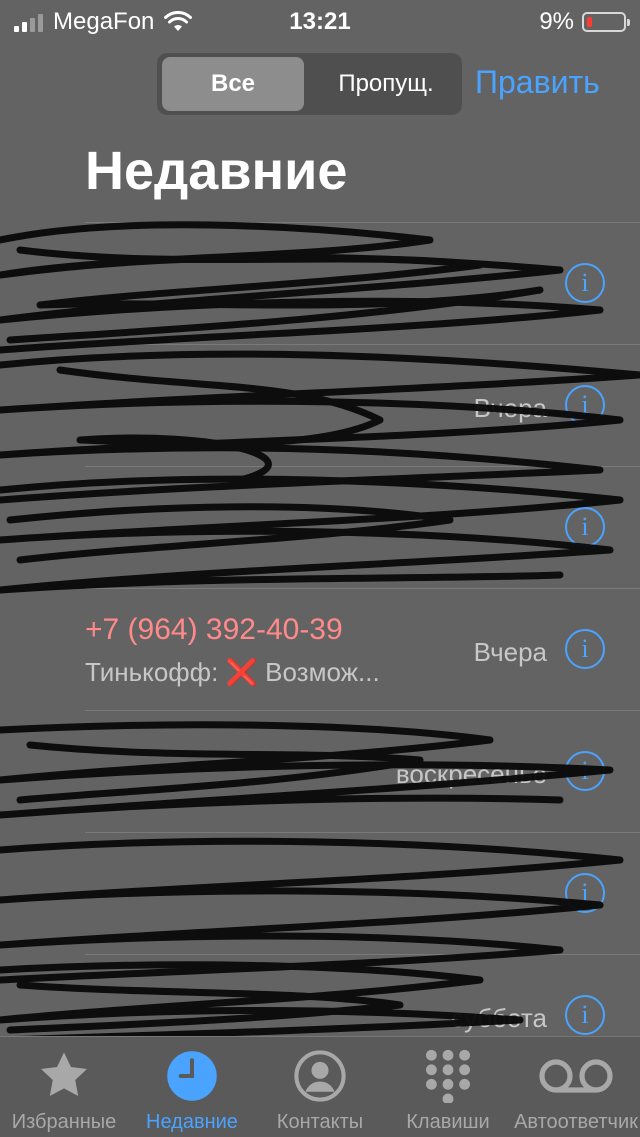  What do you see at coordinates (216, 171) in the screenshot?
I see `page-title: Недавние` at bounding box center [216, 171].